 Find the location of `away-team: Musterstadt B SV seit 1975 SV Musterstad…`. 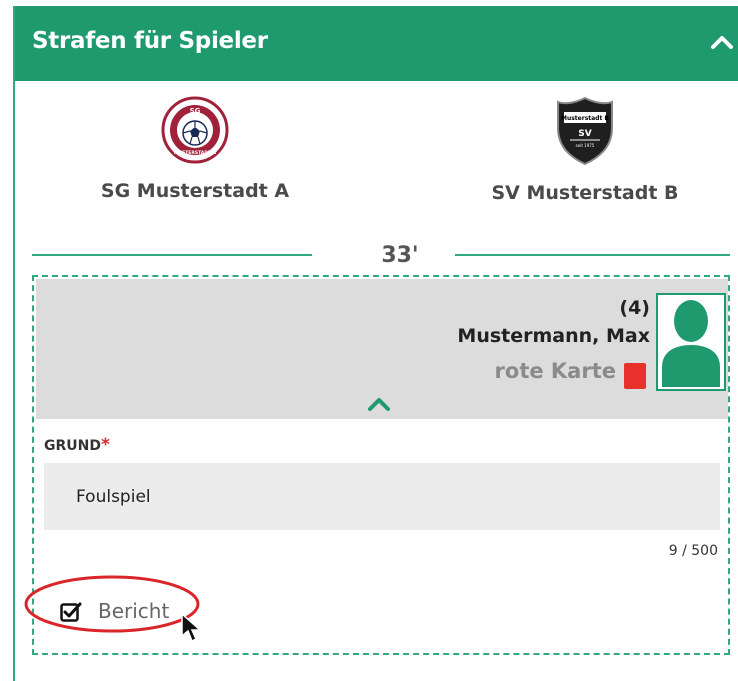

away-team: Musterstadt B SV seit 1975 SV Musterstad… is located at coordinates (585, 150).